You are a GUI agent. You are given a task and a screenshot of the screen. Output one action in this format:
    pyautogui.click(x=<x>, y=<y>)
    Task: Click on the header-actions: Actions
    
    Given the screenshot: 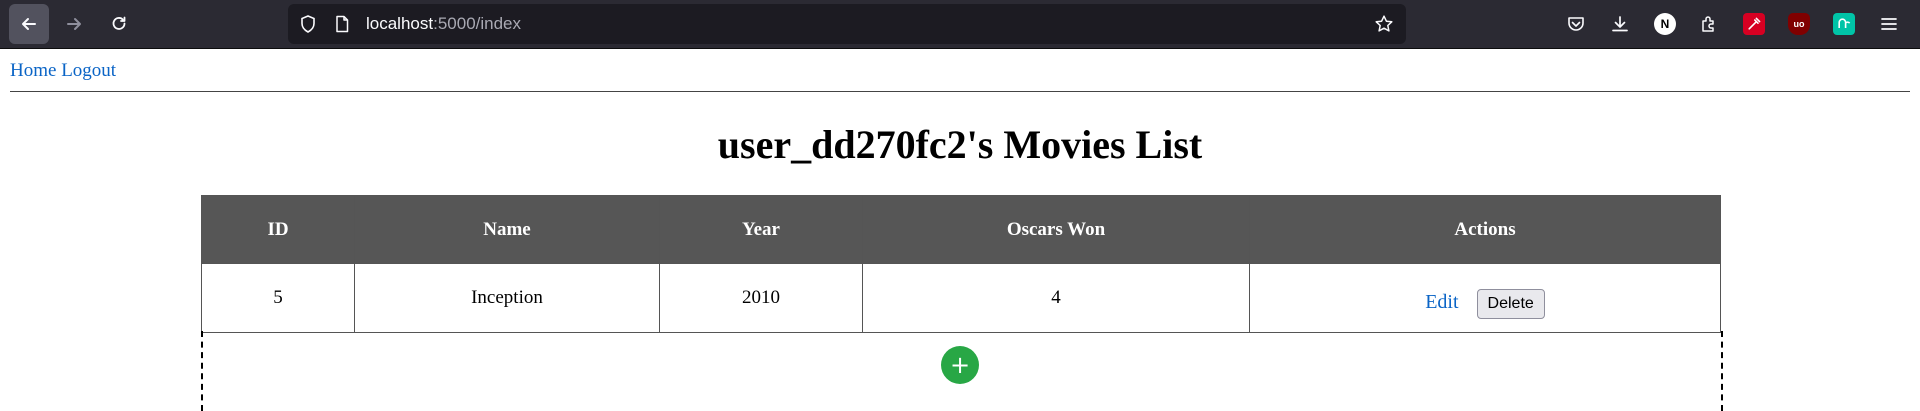 What is the action you would take?
    pyautogui.click(x=1485, y=229)
    